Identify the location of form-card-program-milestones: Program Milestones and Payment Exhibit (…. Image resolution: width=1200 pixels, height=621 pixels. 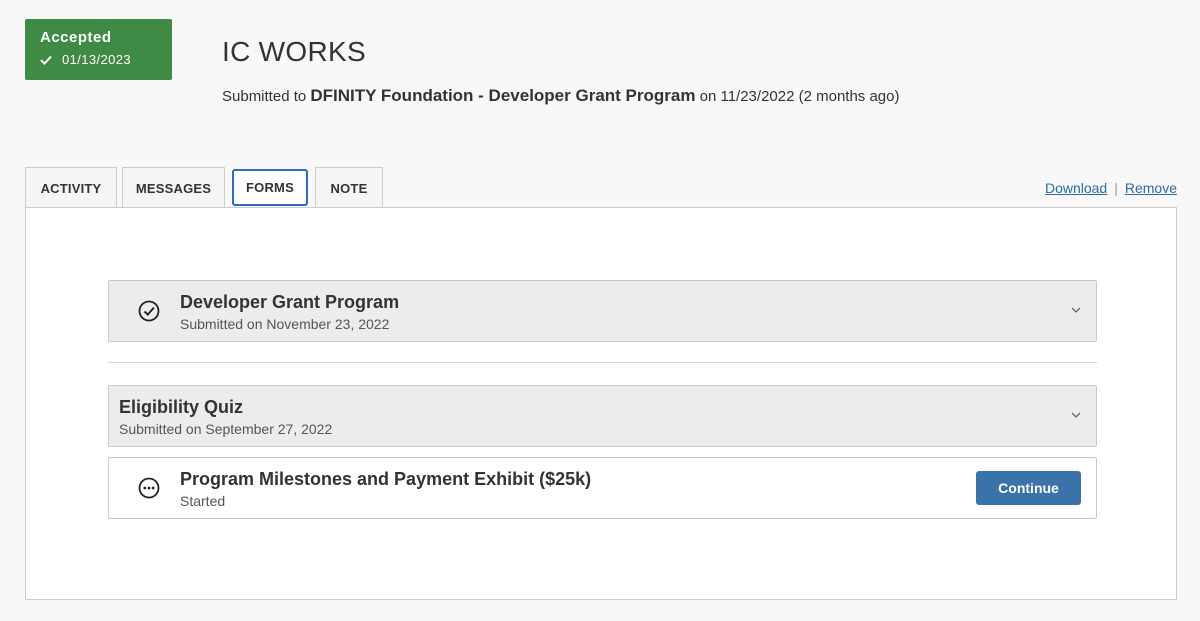
(602, 488).